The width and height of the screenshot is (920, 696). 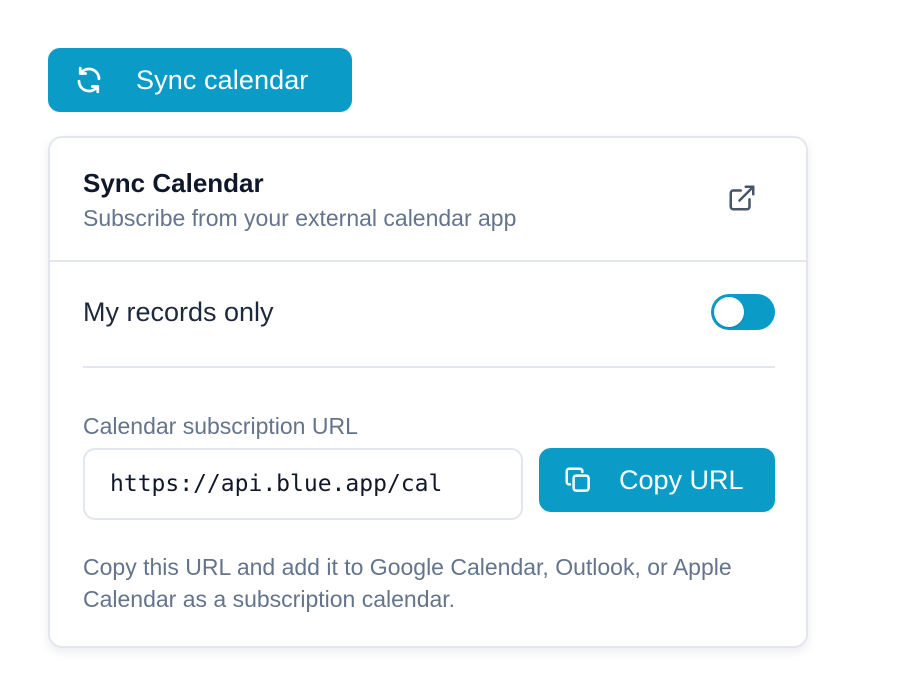 What do you see at coordinates (429, 315) in the screenshot?
I see `my-records-only-row: My records only` at bounding box center [429, 315].